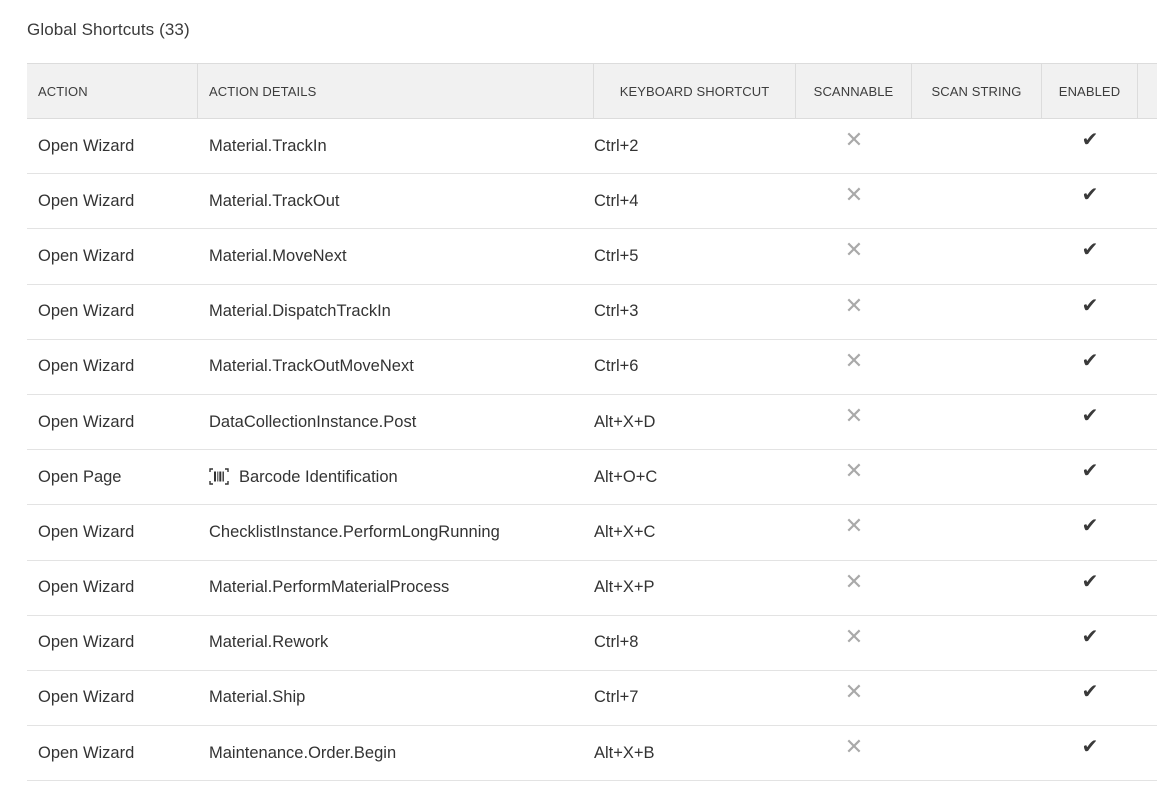 This screenshot has height=785, width=1157. What do you see at coordinates (396, 256) in the screenshot?
I see `cell-action-details: Material.MoveNext` at bounding box center [396, 256].